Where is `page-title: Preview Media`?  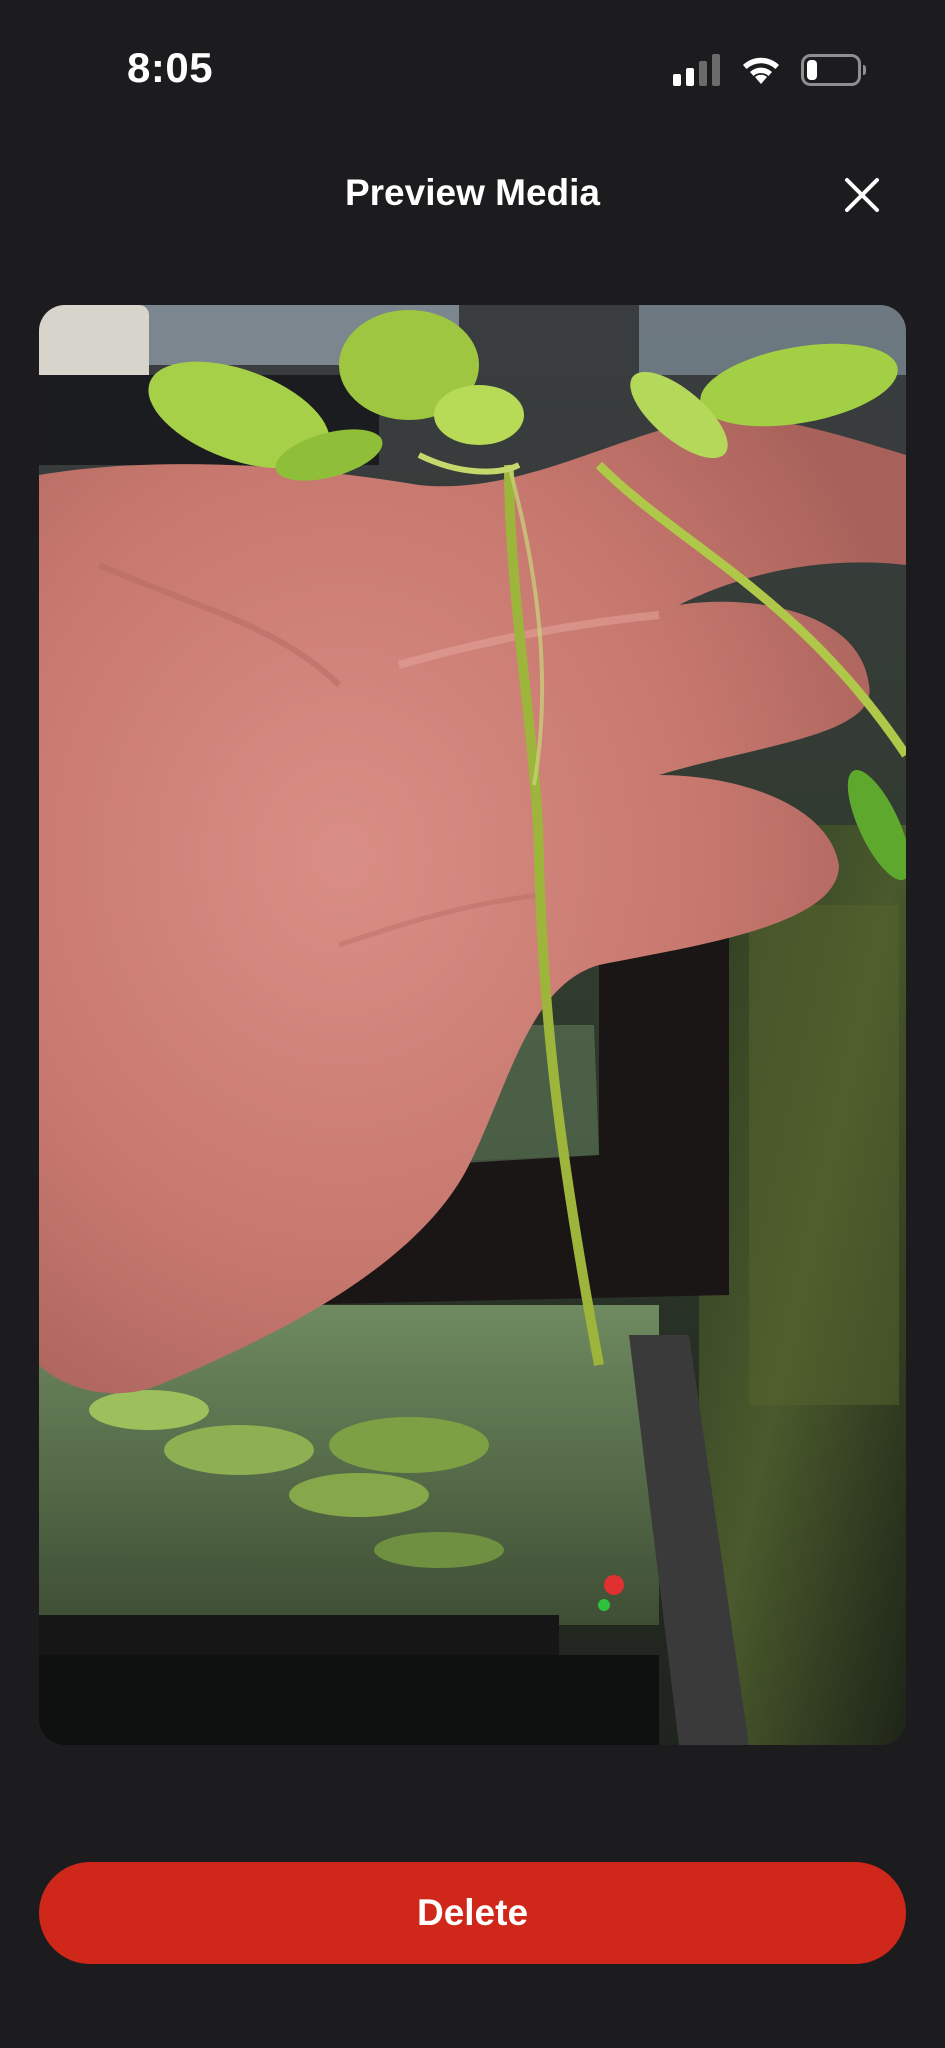
page-title: Preview Media is located at coordinates (472, 192).